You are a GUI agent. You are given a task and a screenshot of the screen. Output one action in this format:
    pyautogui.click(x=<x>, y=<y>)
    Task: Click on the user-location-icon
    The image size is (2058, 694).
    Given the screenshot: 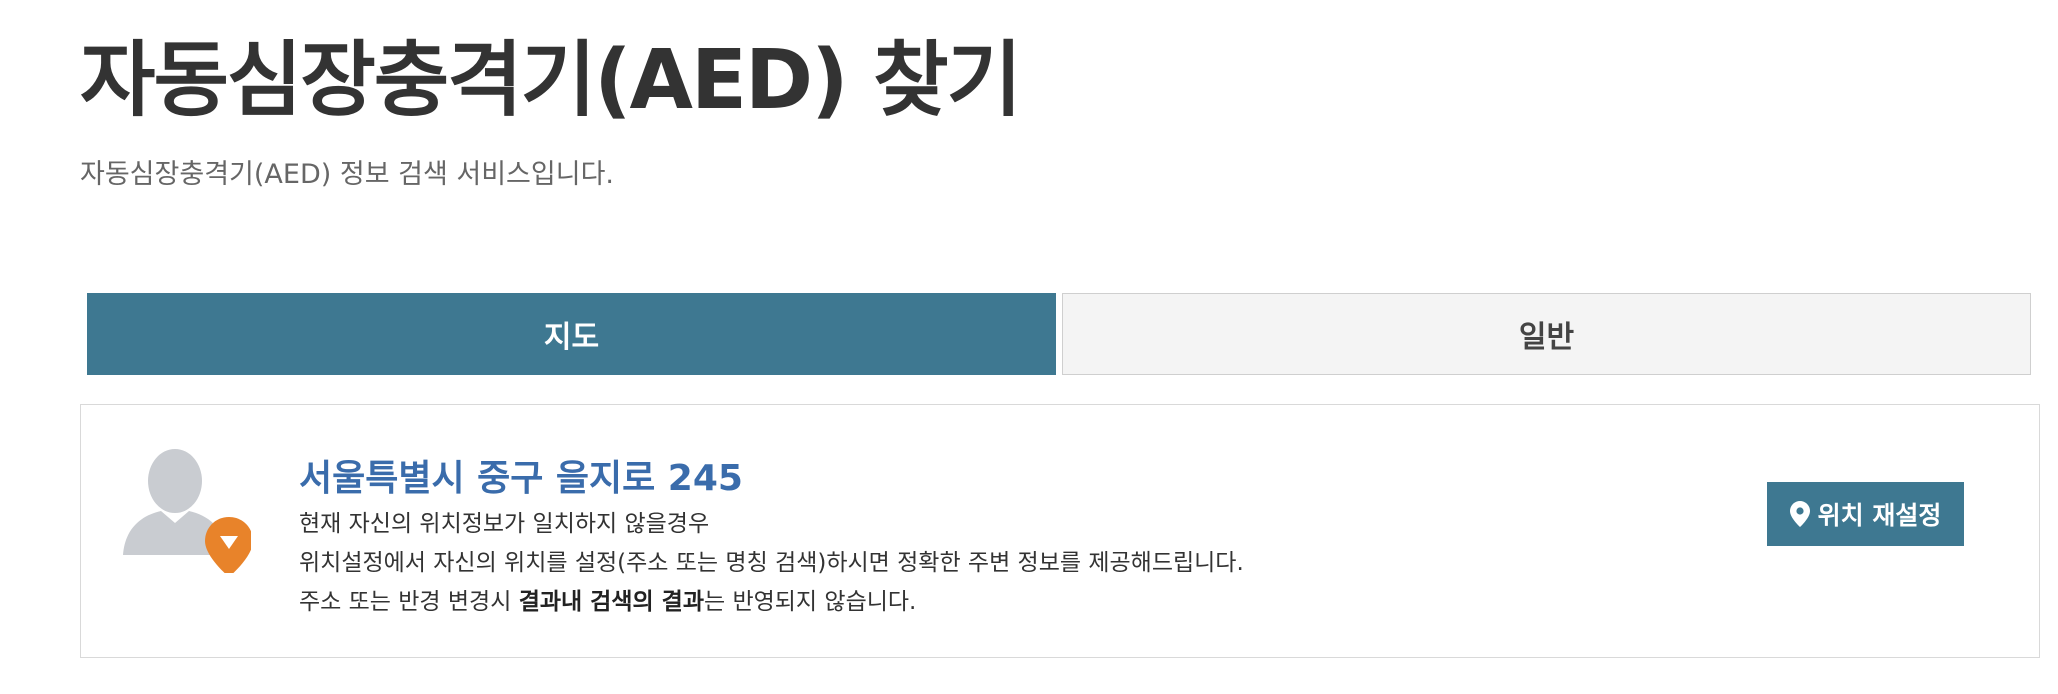 What is the action you would take?
    pyautogui.click(x=187, y=510)
    